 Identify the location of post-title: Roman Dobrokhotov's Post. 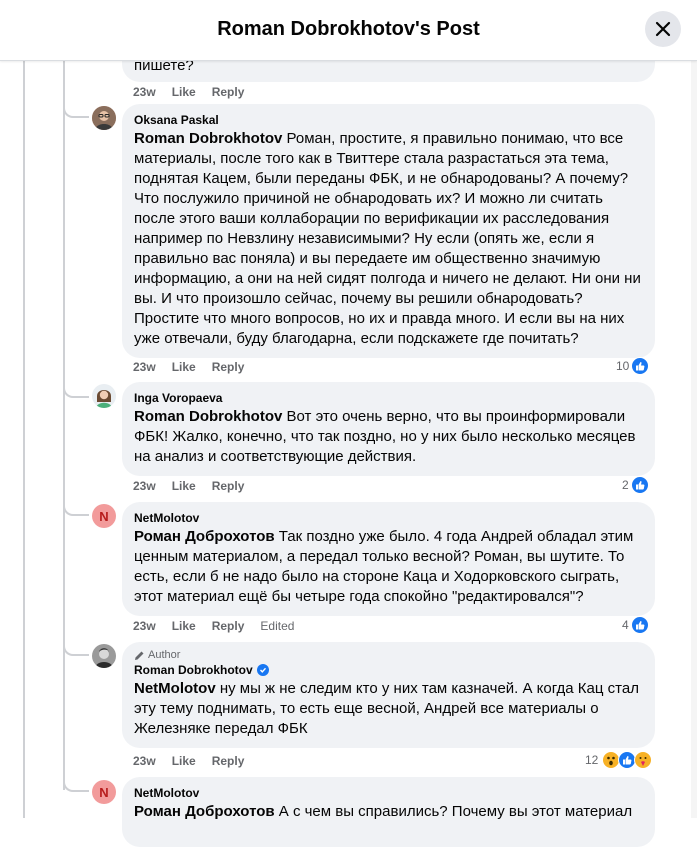
(348, 29).